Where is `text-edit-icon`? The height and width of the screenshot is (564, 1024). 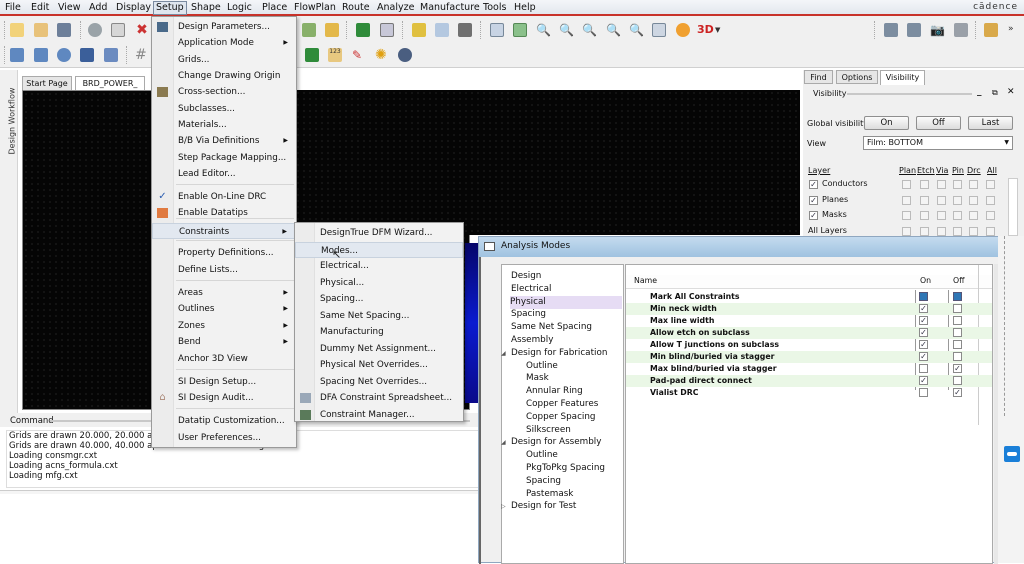 text-edit-icon is located at coordinates (332, 30).